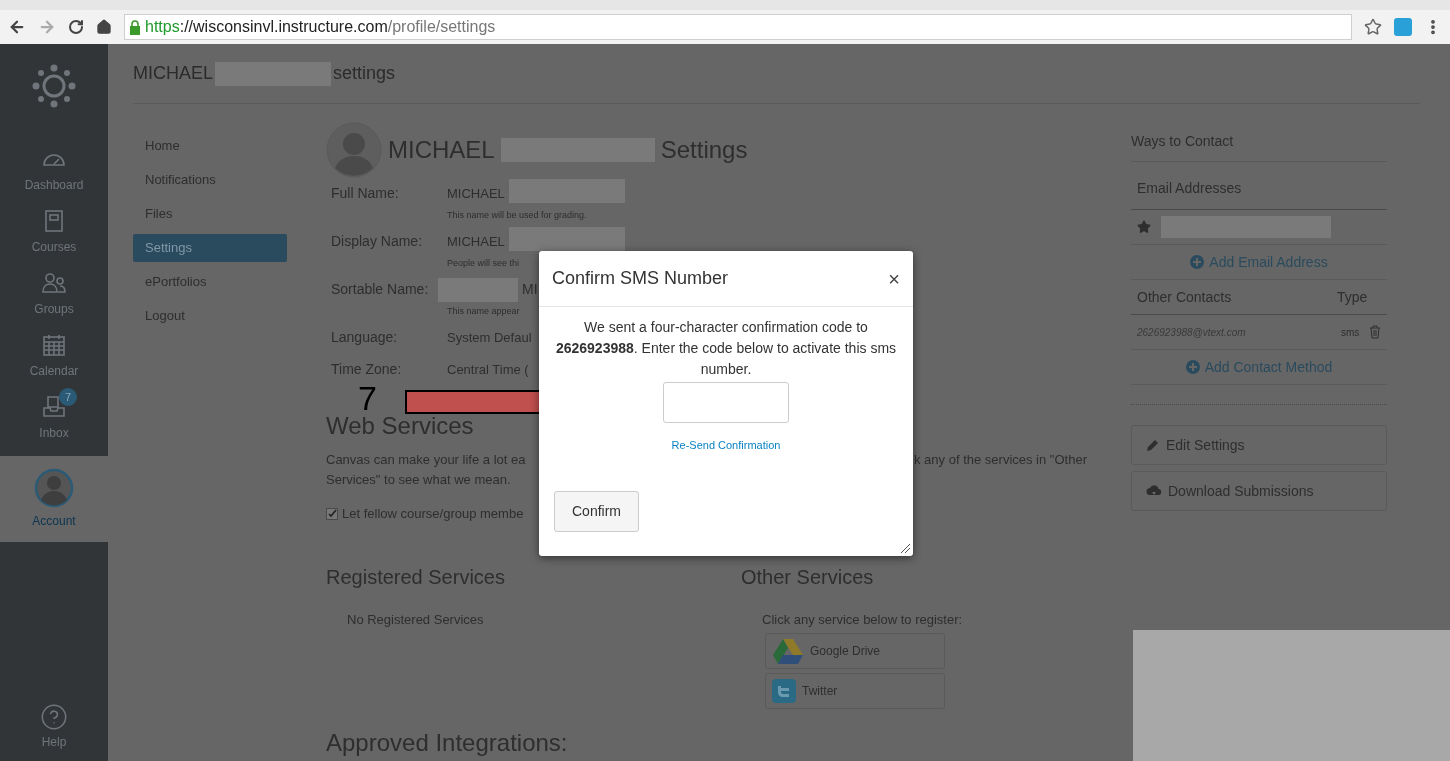  I want to click on dialog-message: We sent a four-character confirmation code to 2626923988. Enter the code below to activate this sms number., so click(726, 348).